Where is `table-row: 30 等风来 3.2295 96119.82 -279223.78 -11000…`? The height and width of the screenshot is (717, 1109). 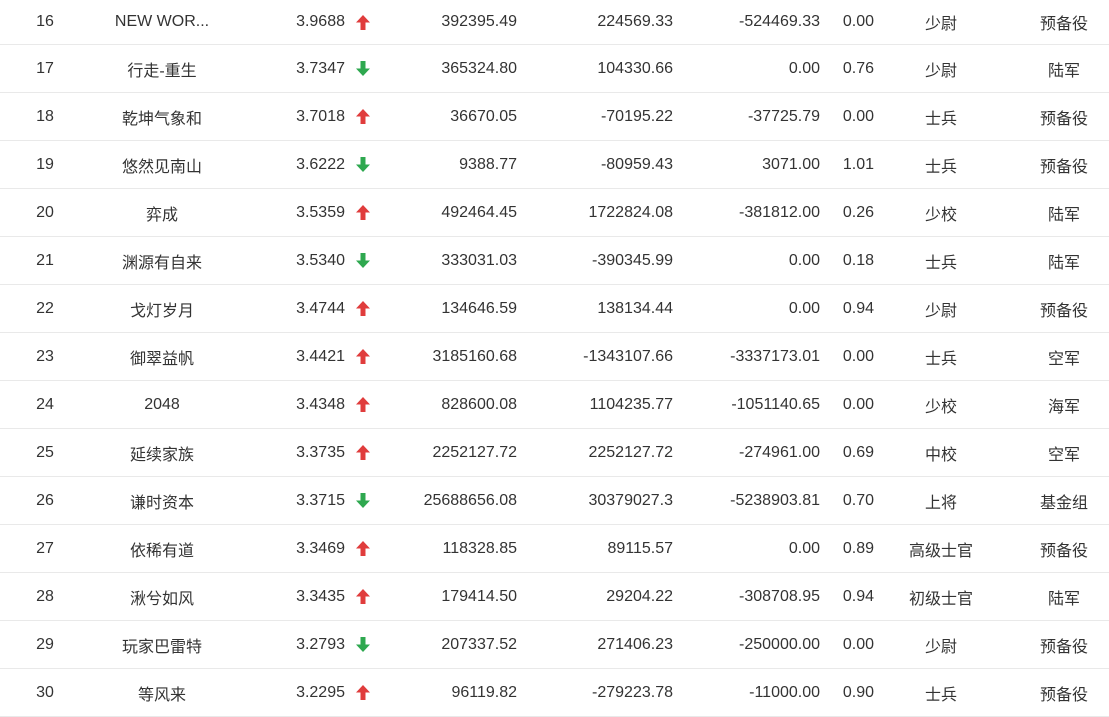
table-row: 30 等风来 3.2295 96119.82 -279223.78 -11000… is located at coordinates (554, 693).